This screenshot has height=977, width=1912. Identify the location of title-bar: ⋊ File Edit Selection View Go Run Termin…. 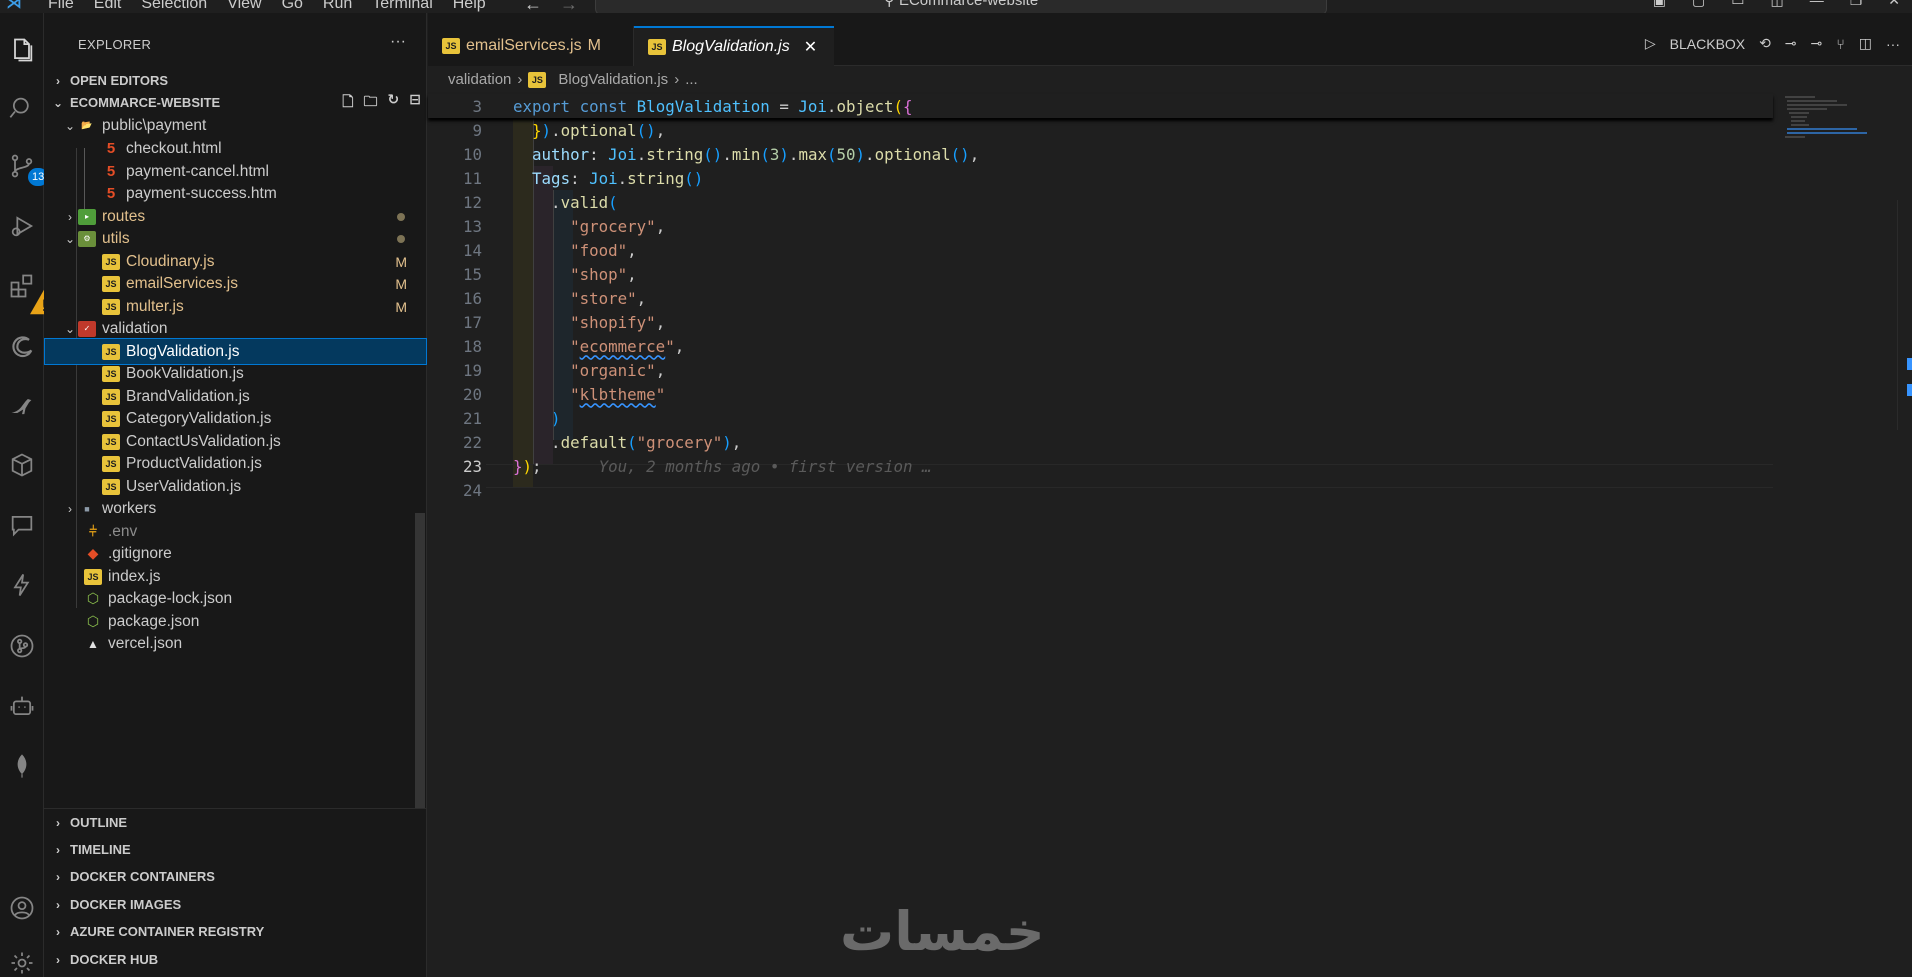
(956, 6).